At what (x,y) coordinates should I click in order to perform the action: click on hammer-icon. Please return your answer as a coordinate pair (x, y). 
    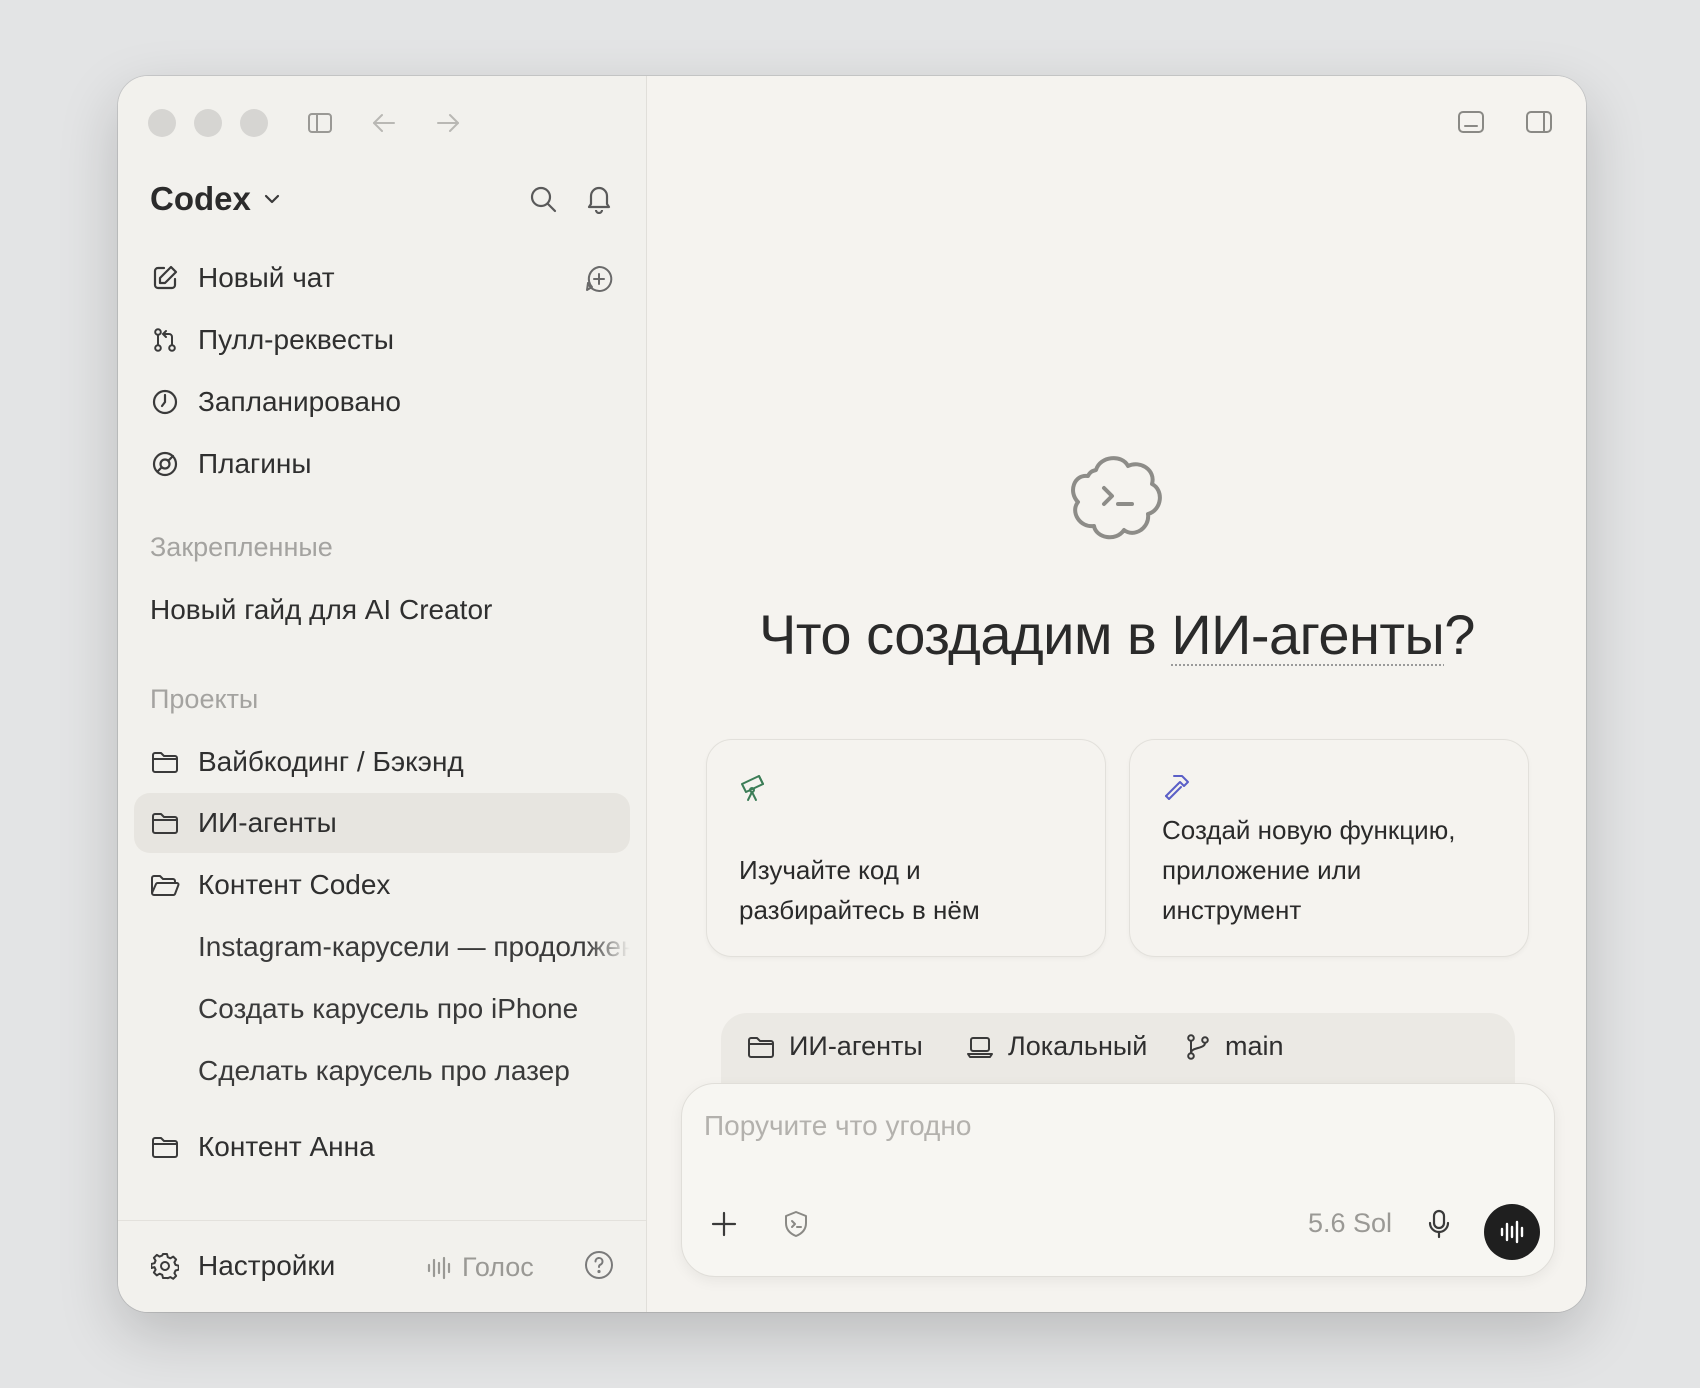
    Looking at the image, I should click on (1177, 787).